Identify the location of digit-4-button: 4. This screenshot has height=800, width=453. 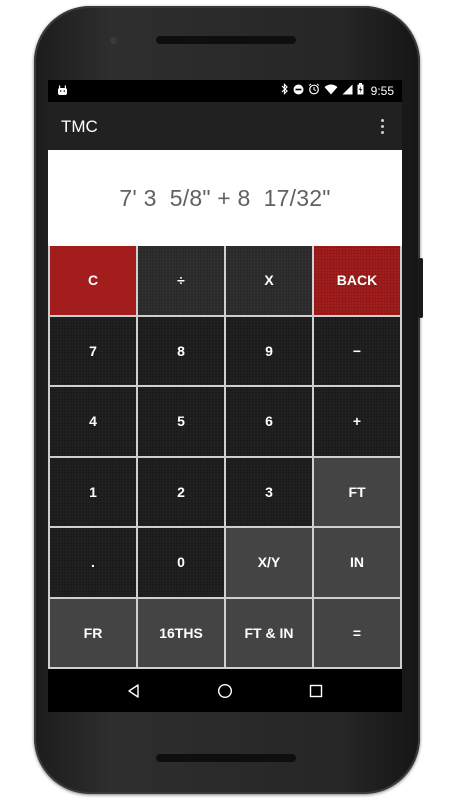
(93, 421).